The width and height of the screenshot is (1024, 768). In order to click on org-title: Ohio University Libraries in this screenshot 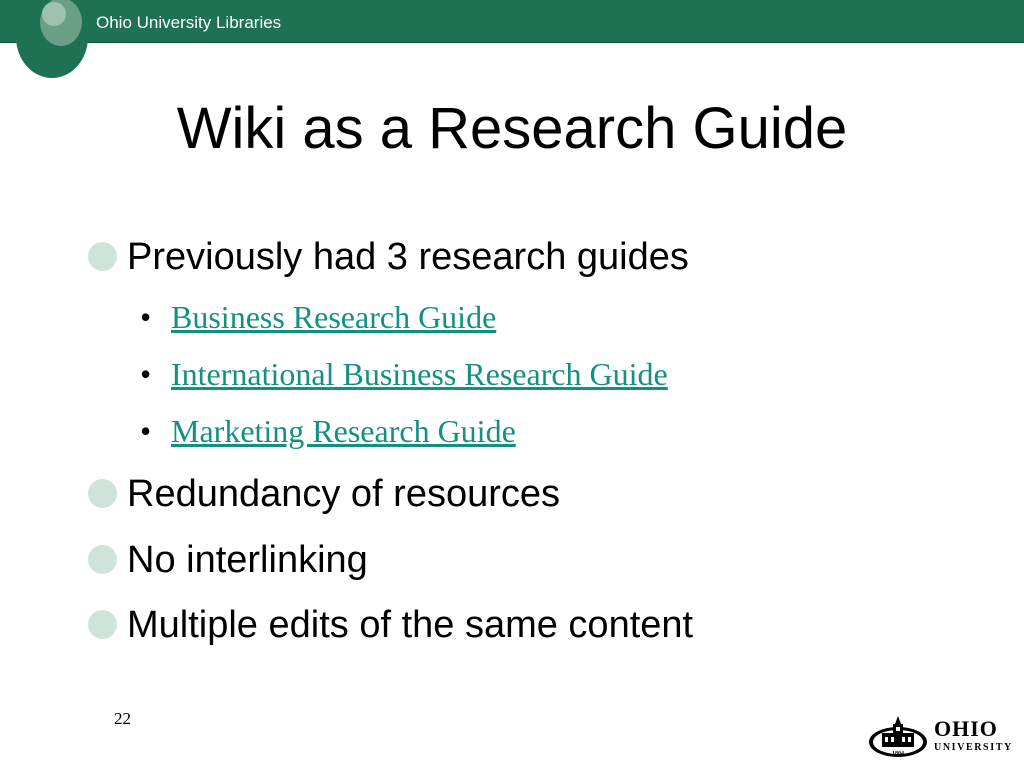, I will do `click(189, 22)`.